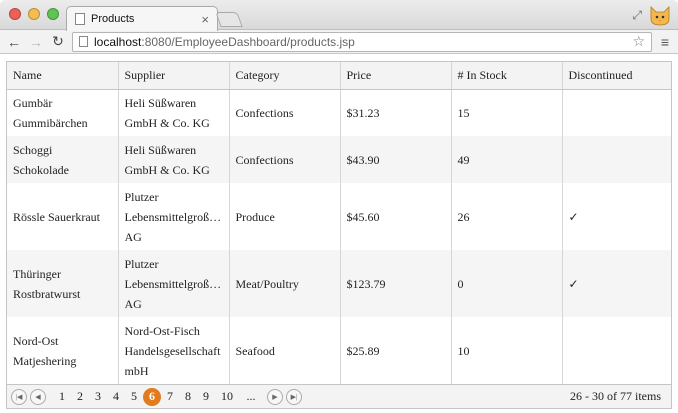 This screenshot has height=413, width=678. What do you see at coordinates (616, 76) in the screenshot?
I see `column-header-discontinued: Discontinued` at bounding box center [616, 76].